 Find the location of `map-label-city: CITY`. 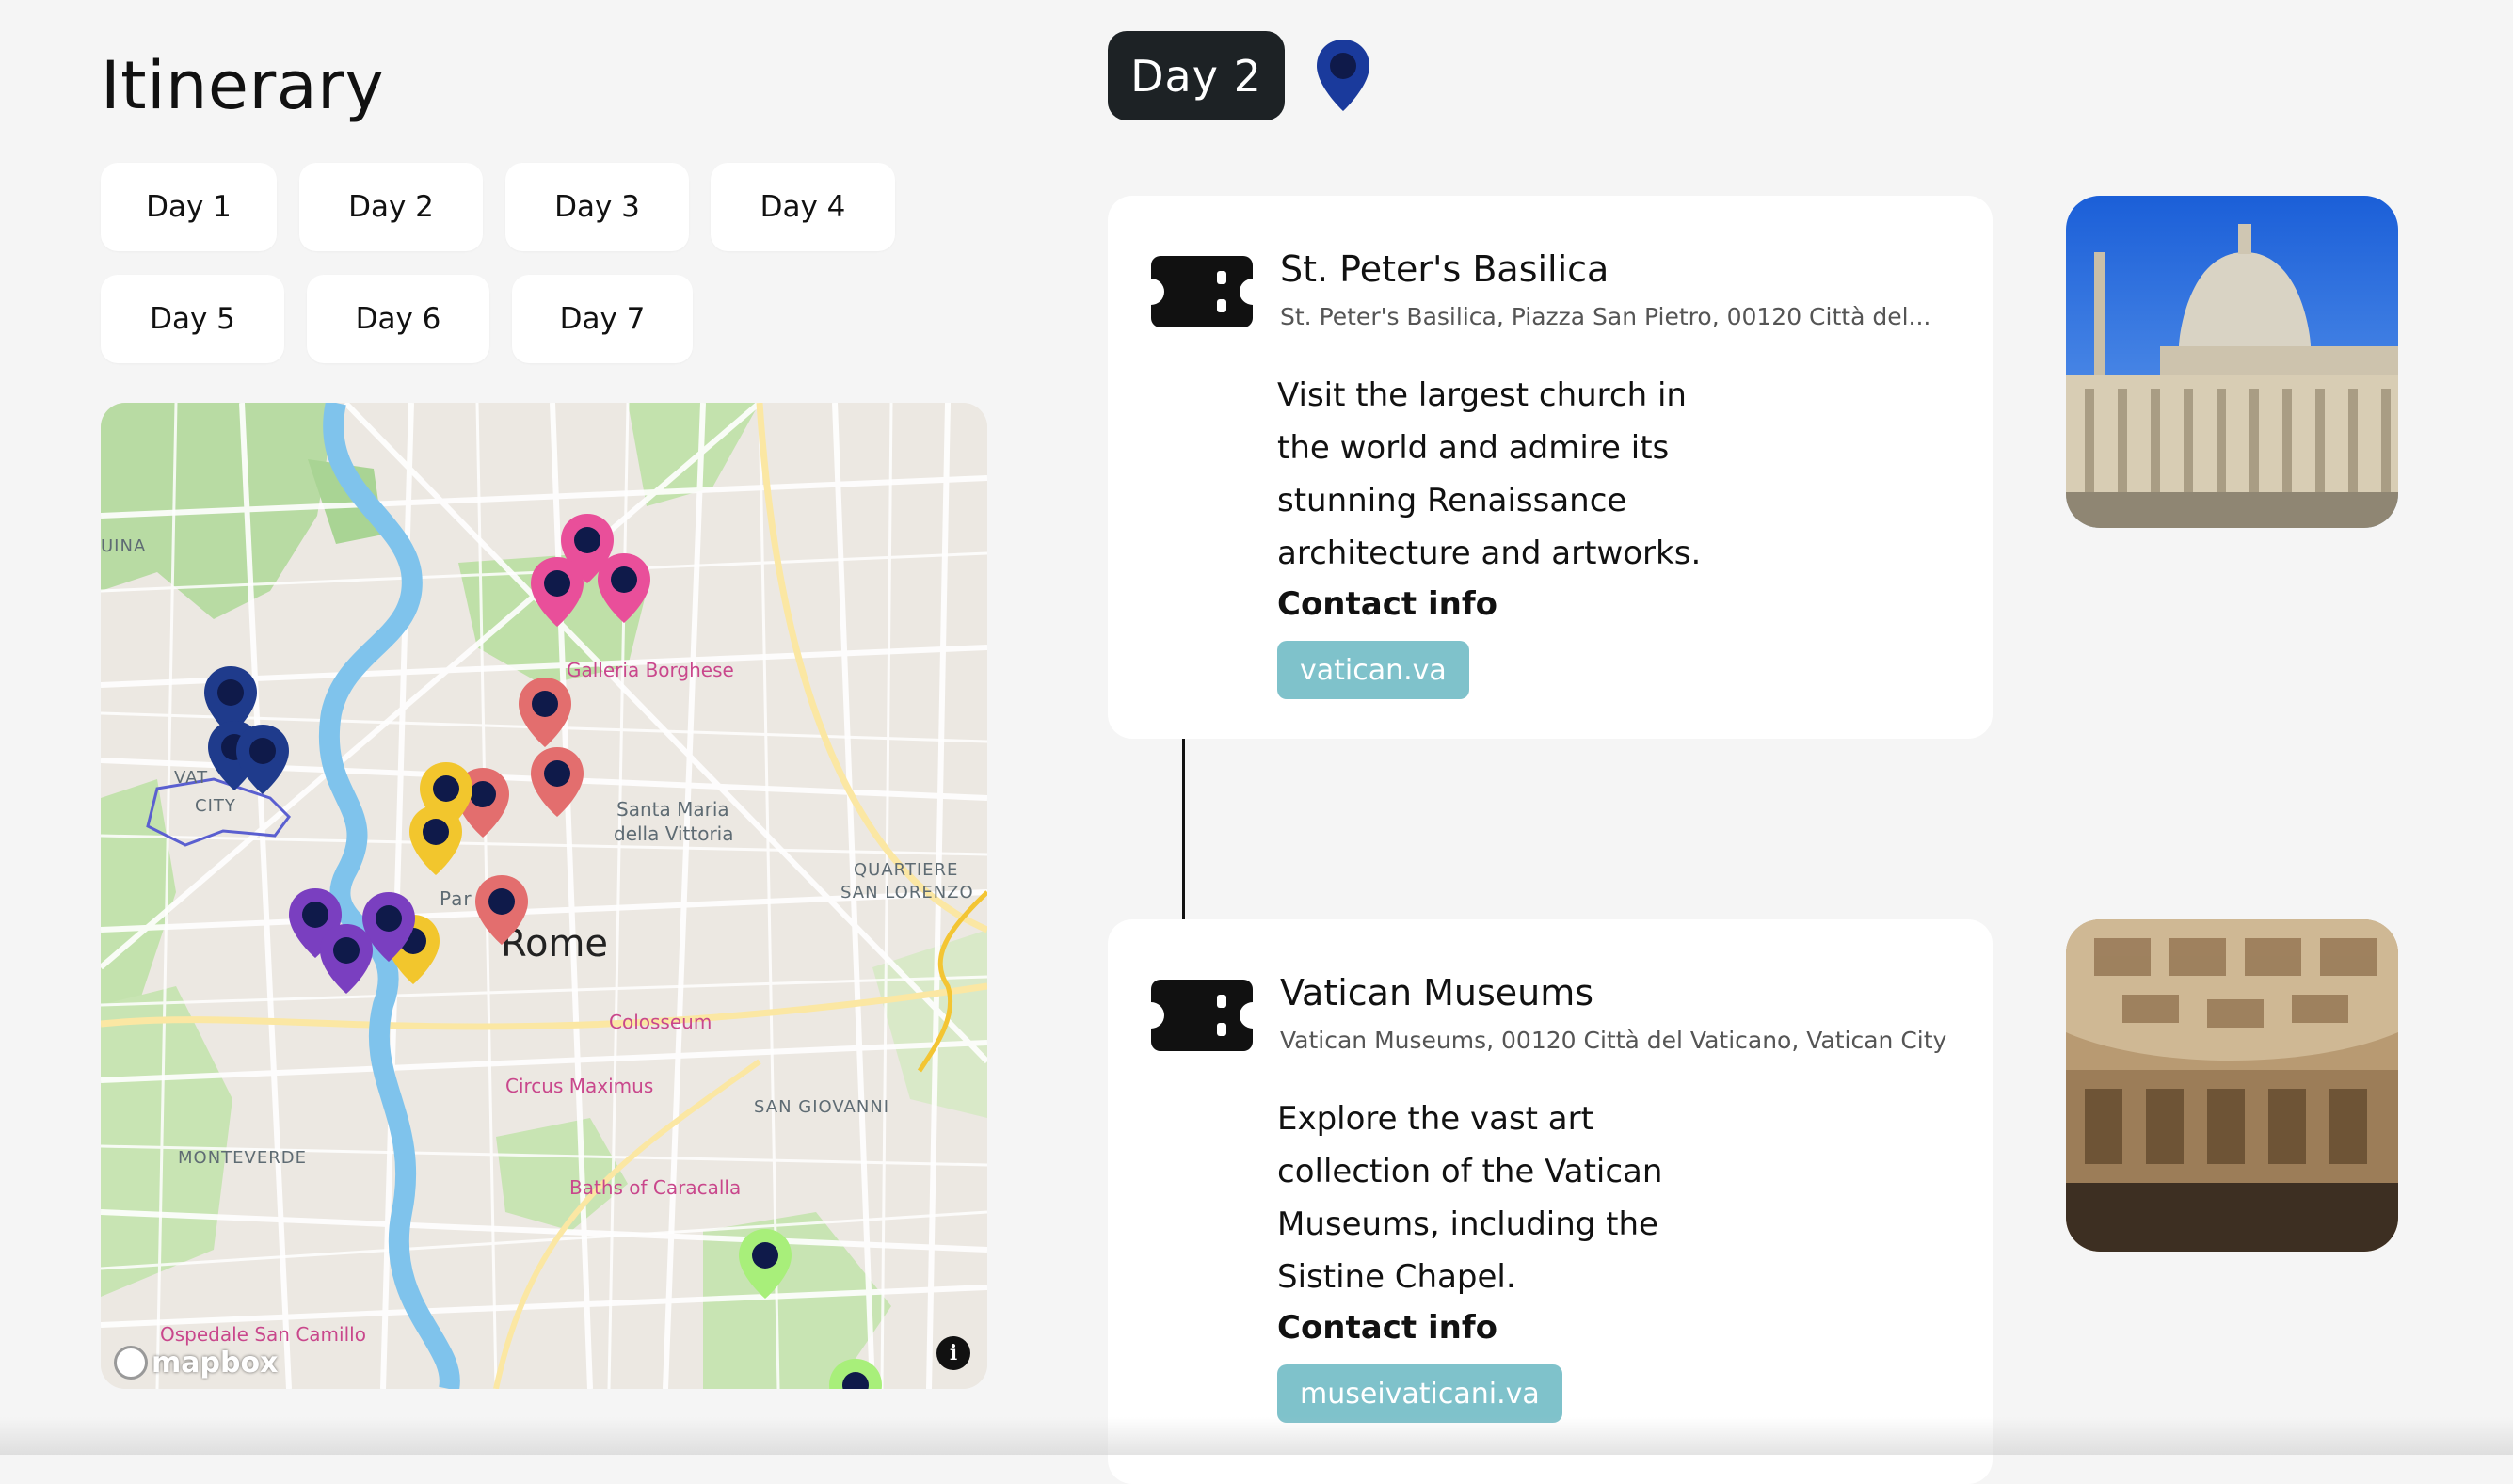

map-label-city: CITY is located at coordinates (215, 806).